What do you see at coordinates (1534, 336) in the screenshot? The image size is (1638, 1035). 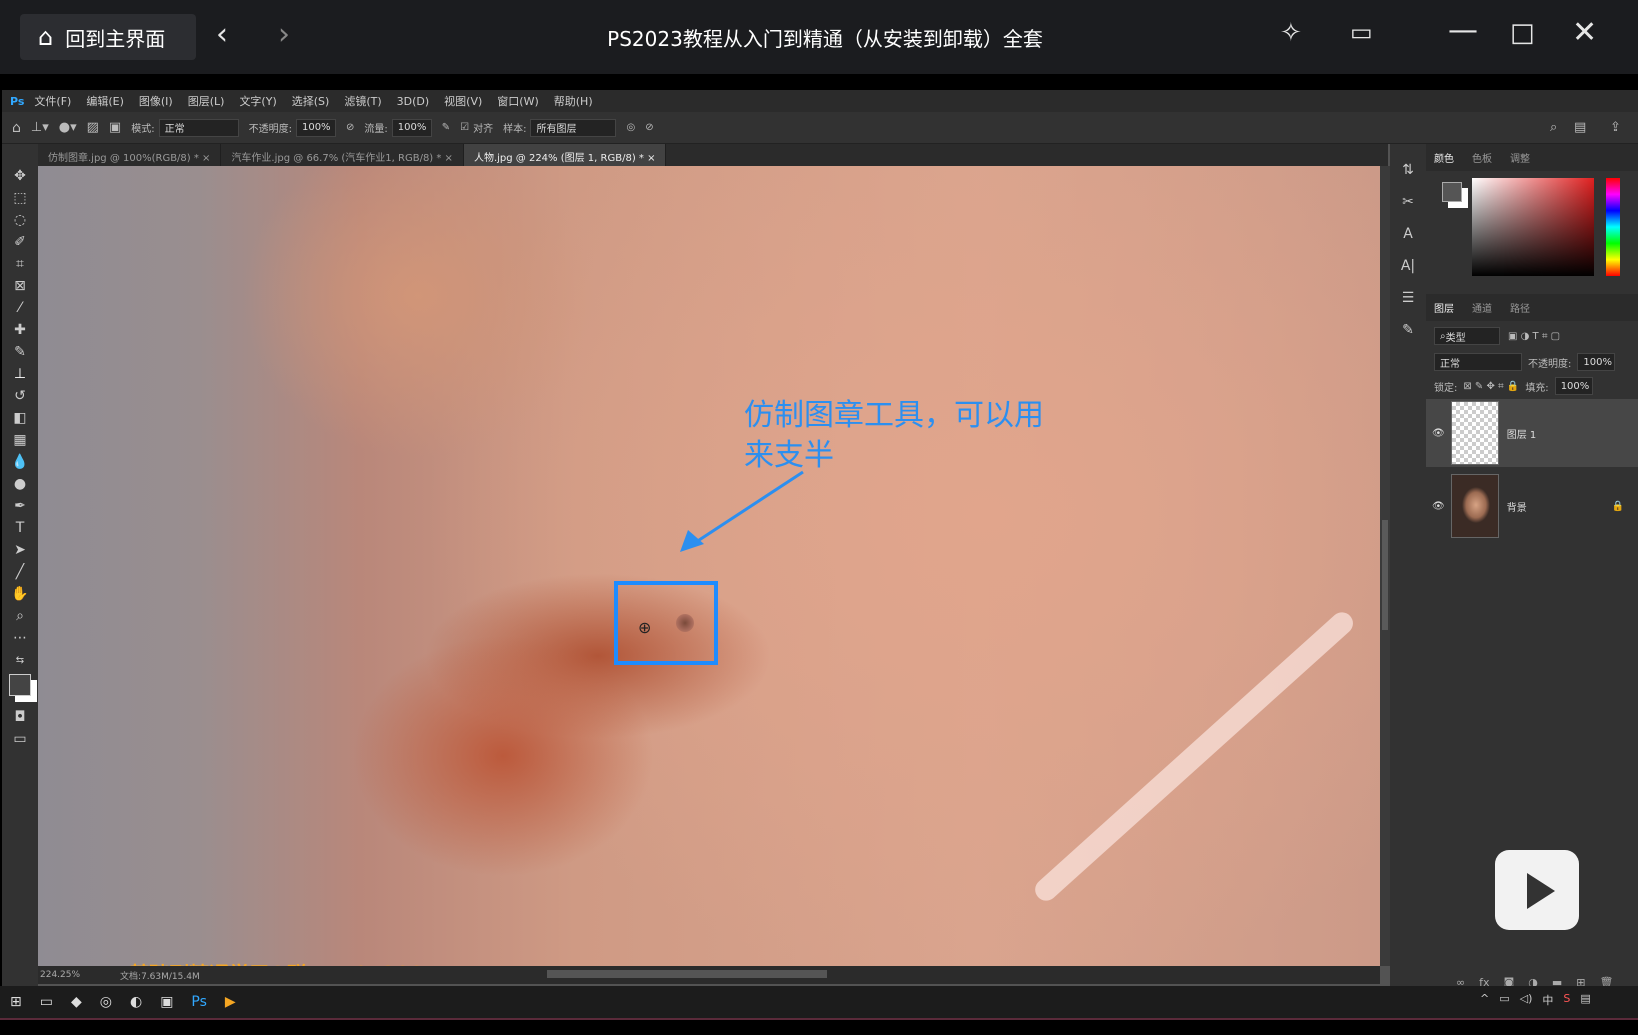 I see `filter-icons: ▣ ◑ T ⌗ ▢` at bounding box center [1534, 336].